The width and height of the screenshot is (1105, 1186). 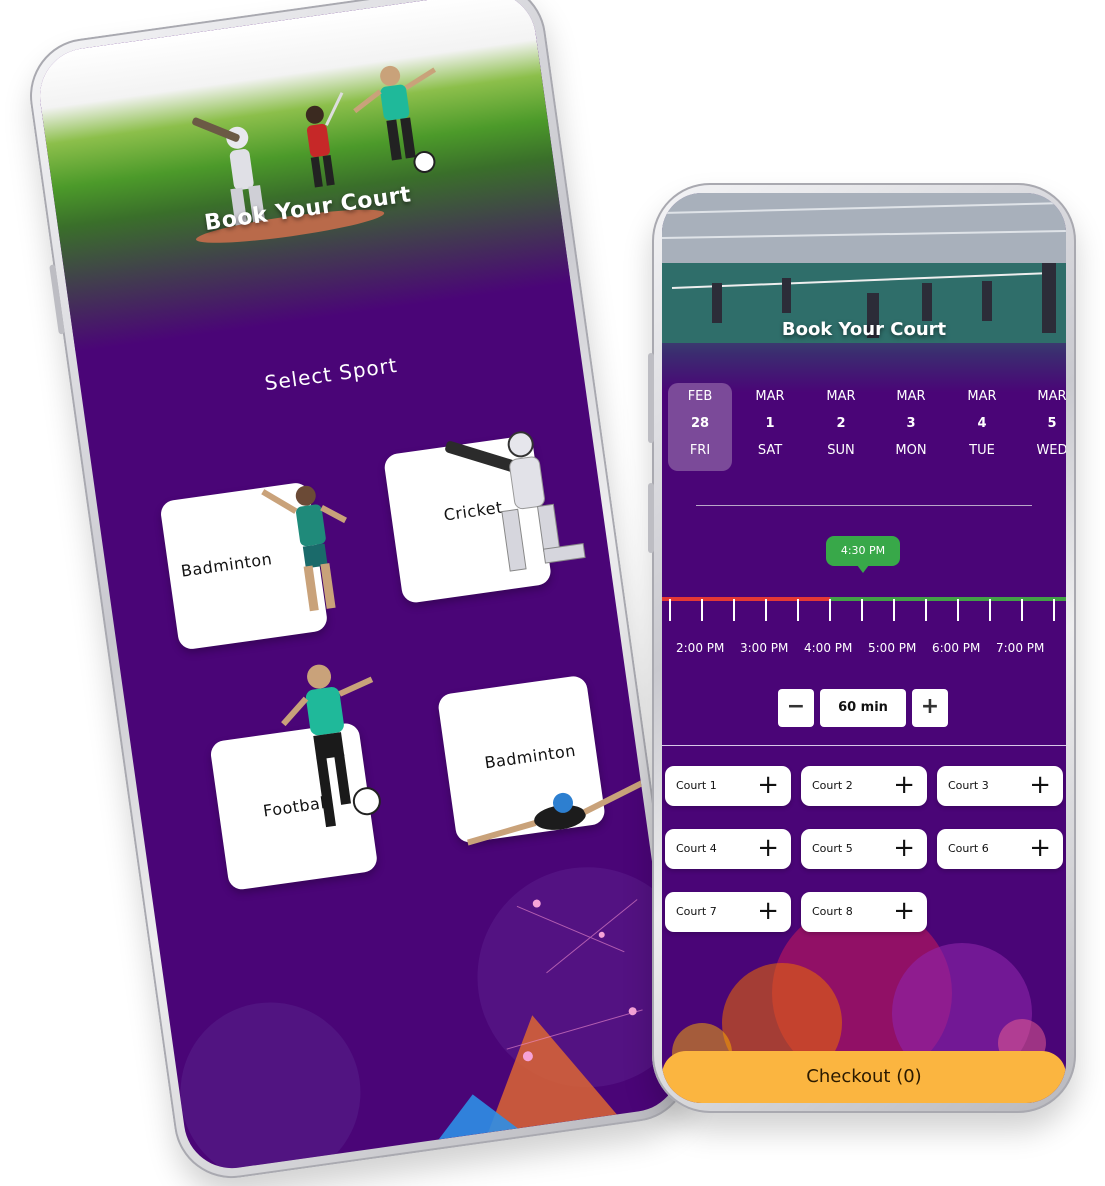 What do you see at coordinates (1000, 849) in the screenshot?
I see `court-button-6: Court 6 +` at bounding box center [1000, 849].